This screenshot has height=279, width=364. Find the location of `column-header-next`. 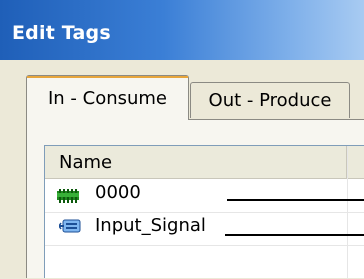

column-header-next is located at coordinates (356, 162).